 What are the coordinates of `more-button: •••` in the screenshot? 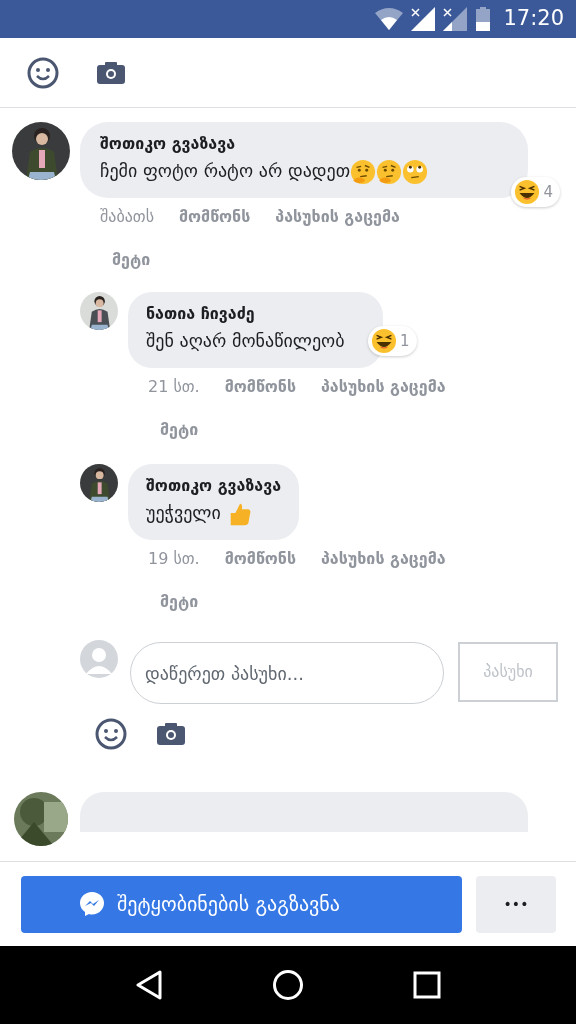 It's located at (516, 904).